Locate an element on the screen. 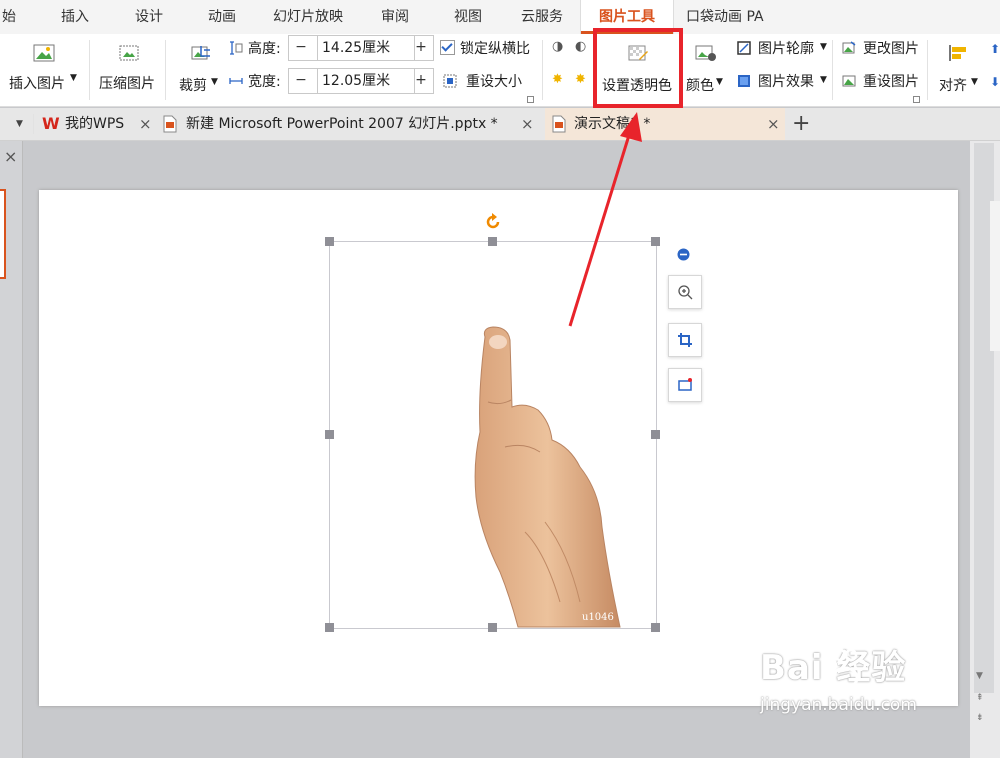 The height and width of the screenshot is (758, 1000). close-pane-icon: × is located at coordinates (10, 156).